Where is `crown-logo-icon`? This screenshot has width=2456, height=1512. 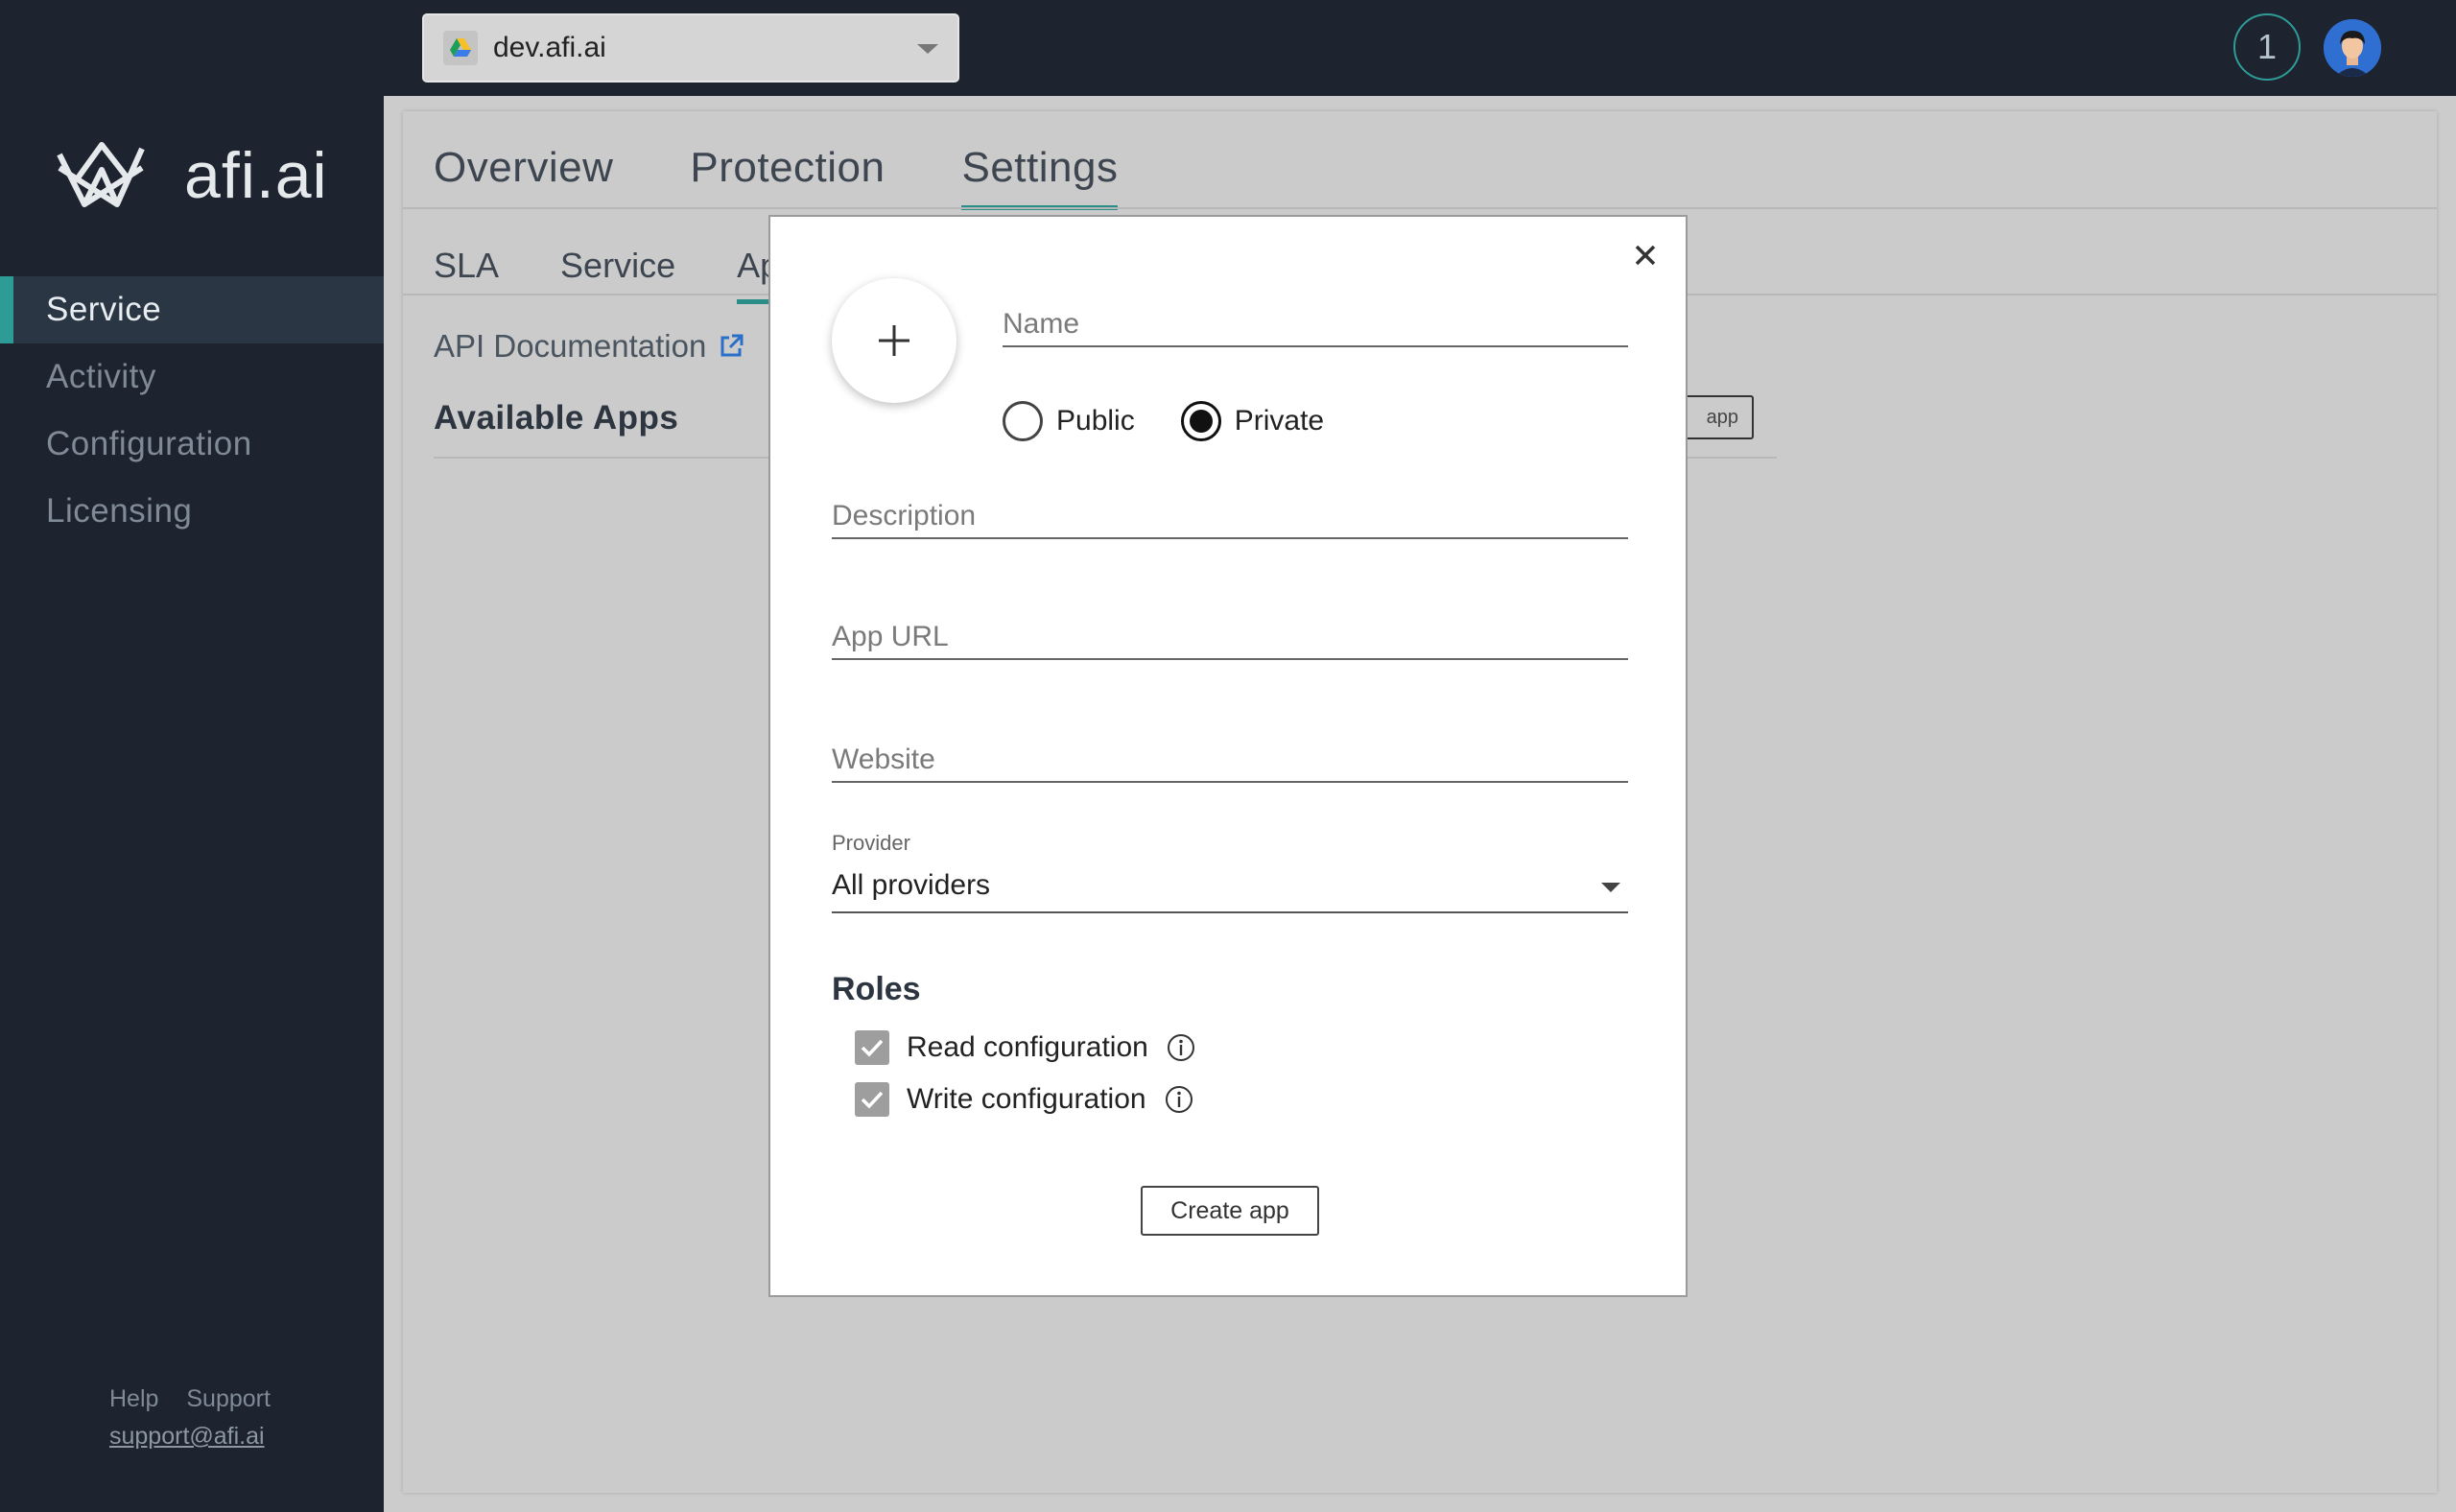
crown-logo-icon is located at coordinates (101, 174).